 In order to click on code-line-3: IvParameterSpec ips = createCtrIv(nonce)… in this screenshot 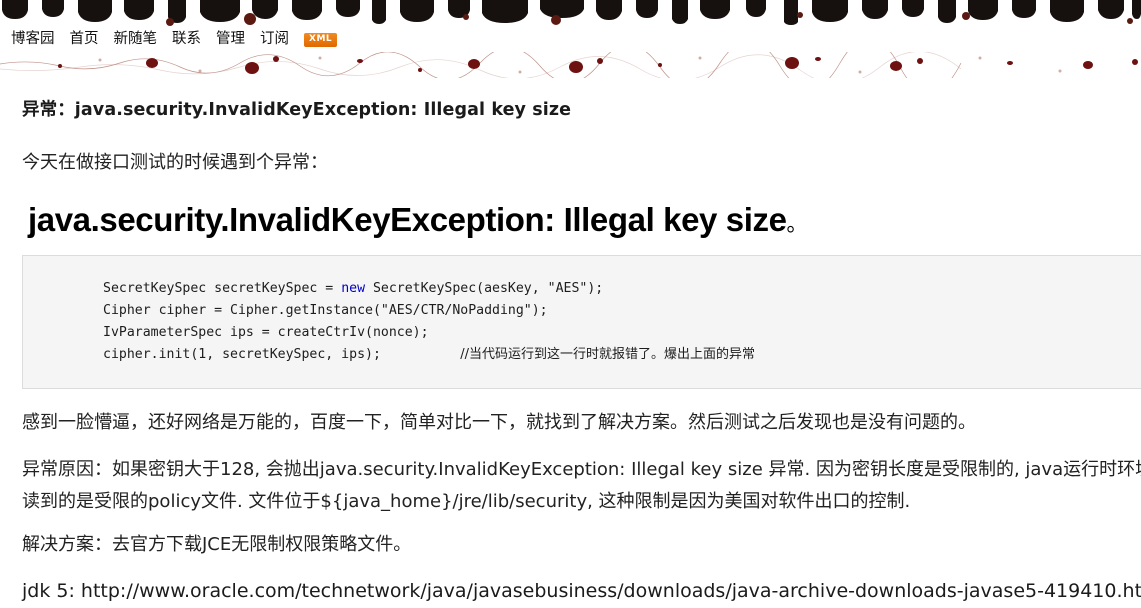, I will do `click(266, 332)`.